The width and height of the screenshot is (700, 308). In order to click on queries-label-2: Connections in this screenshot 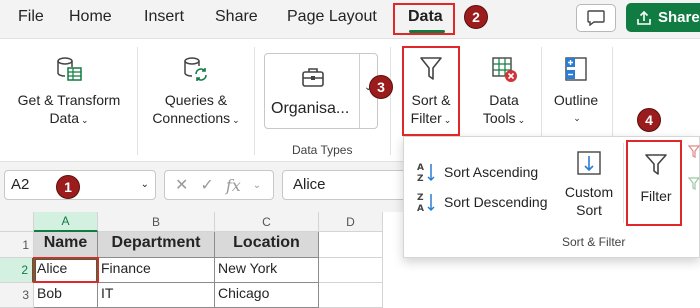, I will do `click(191, 118)`.